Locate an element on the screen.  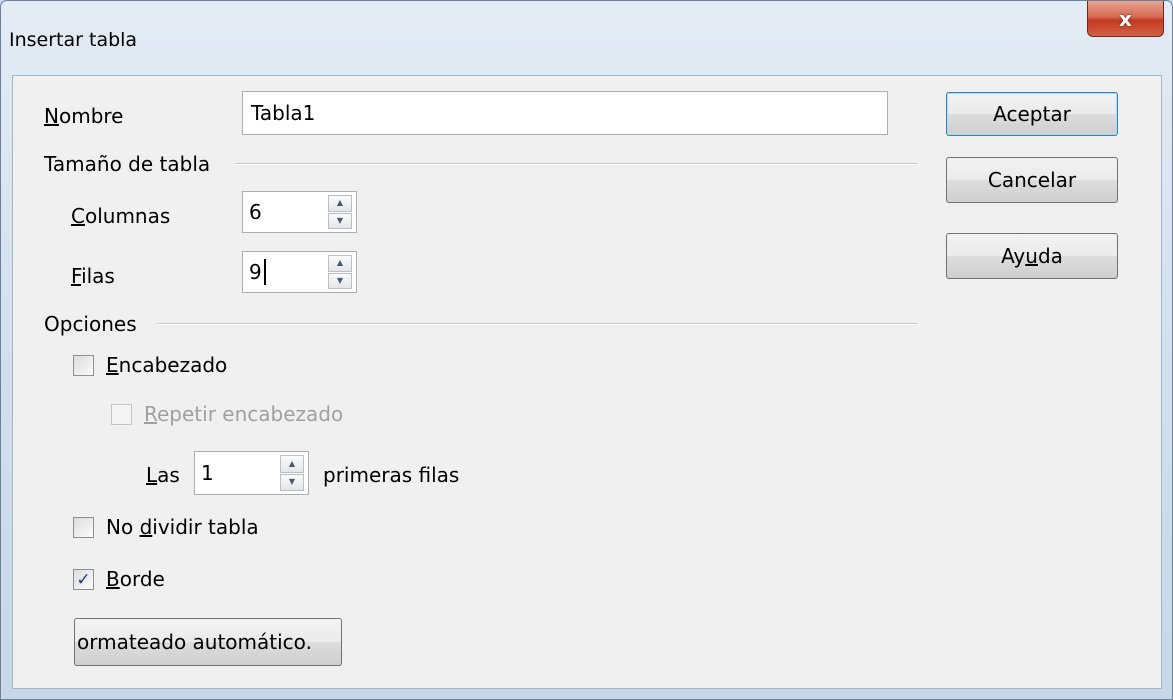
check-icon: ✓ is located at coordinates (83, 579).